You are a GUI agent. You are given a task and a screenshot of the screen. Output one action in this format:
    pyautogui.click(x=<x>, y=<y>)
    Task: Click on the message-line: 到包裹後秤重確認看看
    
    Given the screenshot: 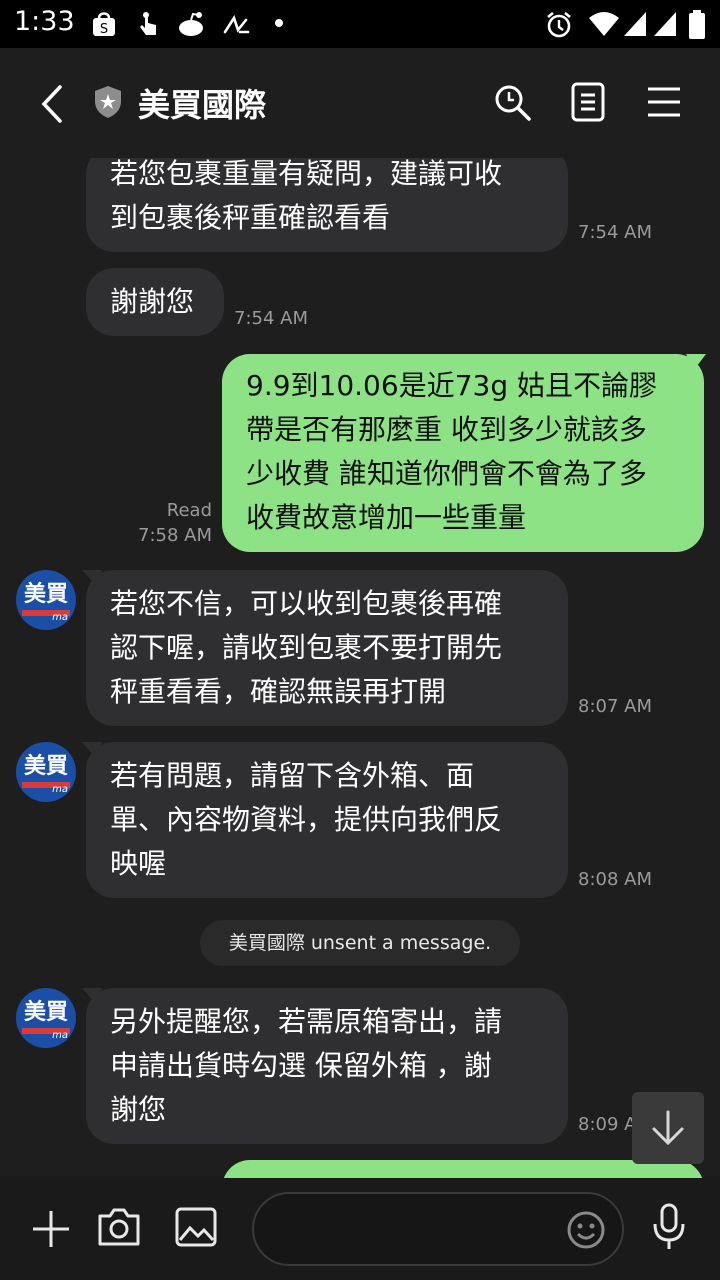 What is the action you would take?
    pyautogui.click(x=250, y=217)
    